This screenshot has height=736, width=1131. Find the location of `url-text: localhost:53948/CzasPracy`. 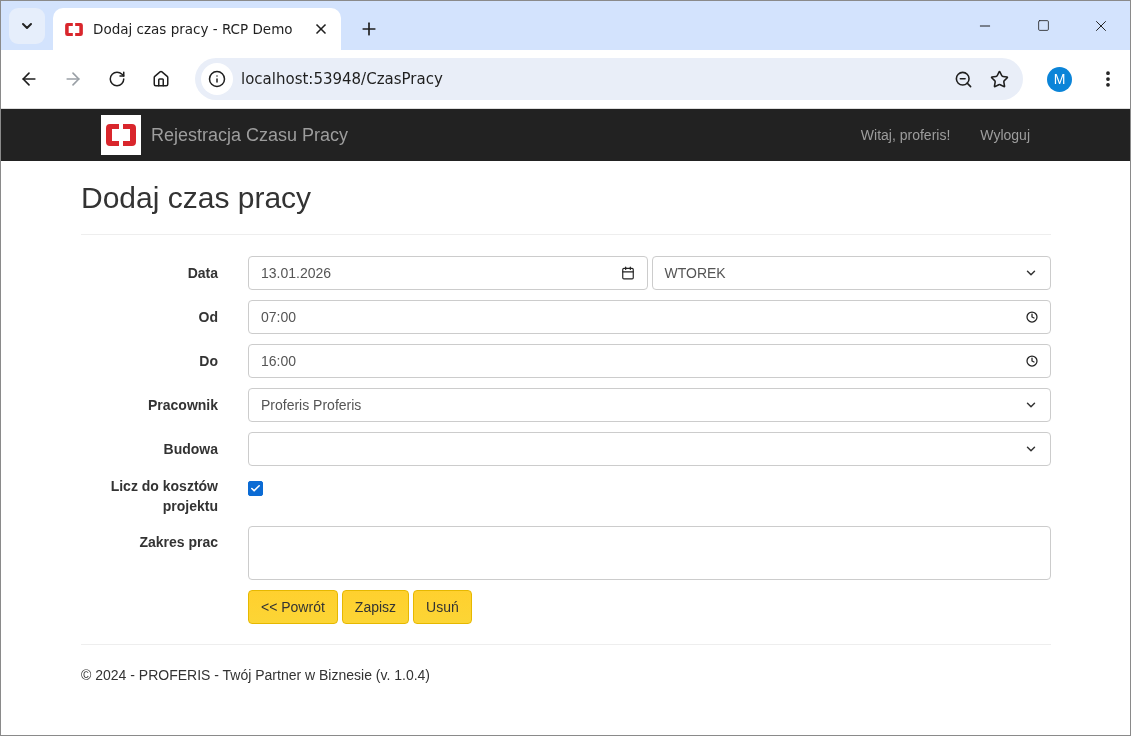

url-text: localhost:53948/CzasPracy is located at coordinates (342, 79).